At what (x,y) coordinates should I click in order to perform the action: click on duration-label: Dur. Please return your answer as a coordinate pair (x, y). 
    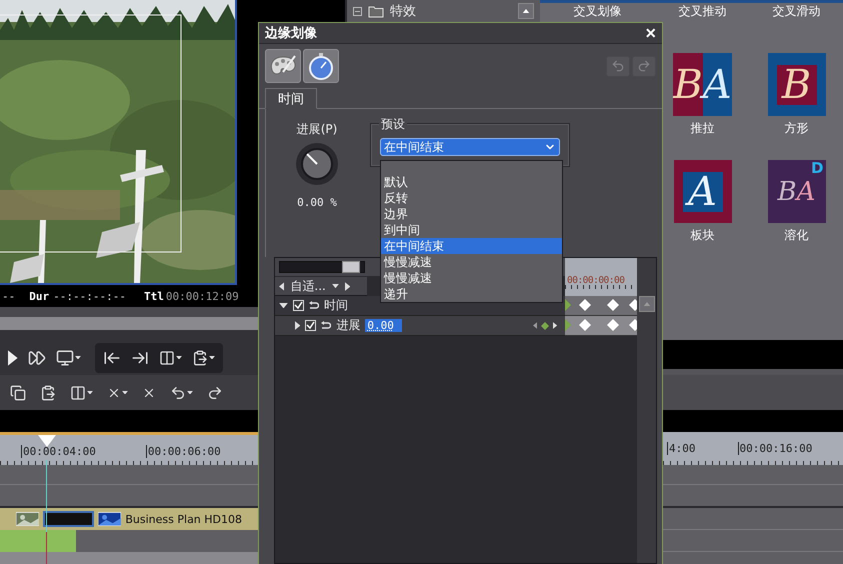
    Looking at the image, I should click on (39, 296).